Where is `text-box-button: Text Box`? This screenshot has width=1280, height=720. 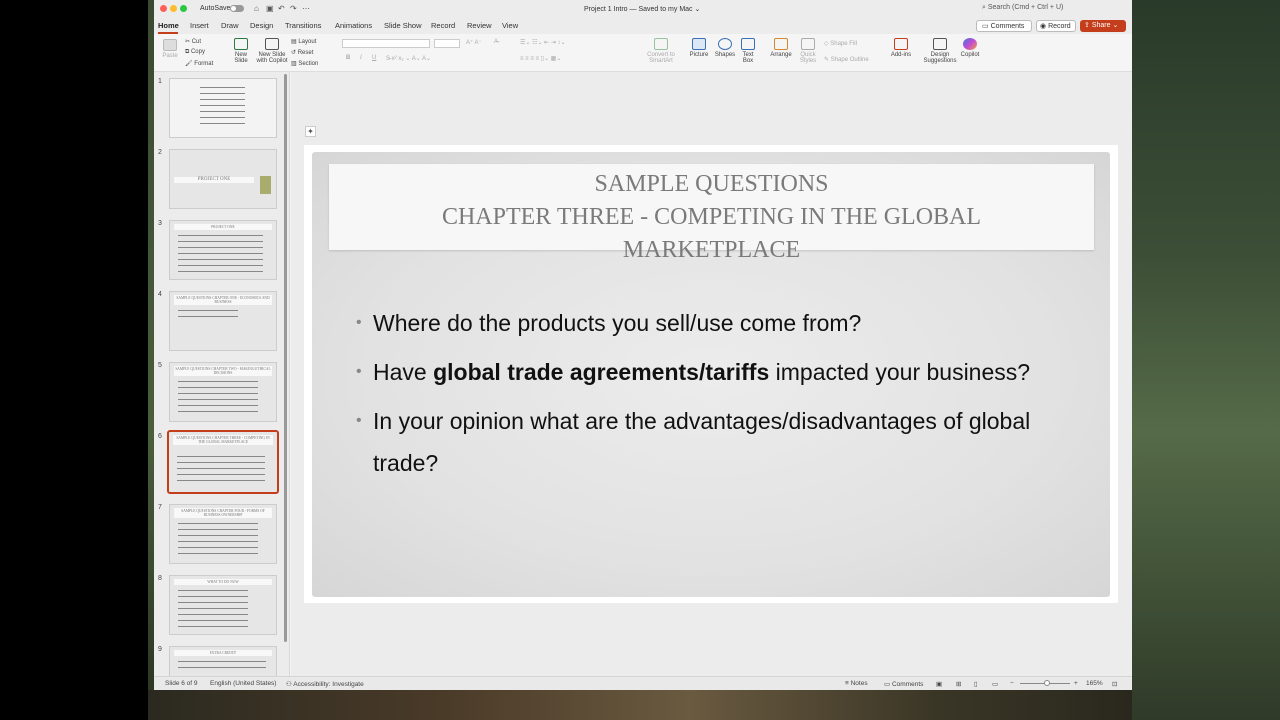
text-box-button: Text Box is located at coordinates (748, 51).